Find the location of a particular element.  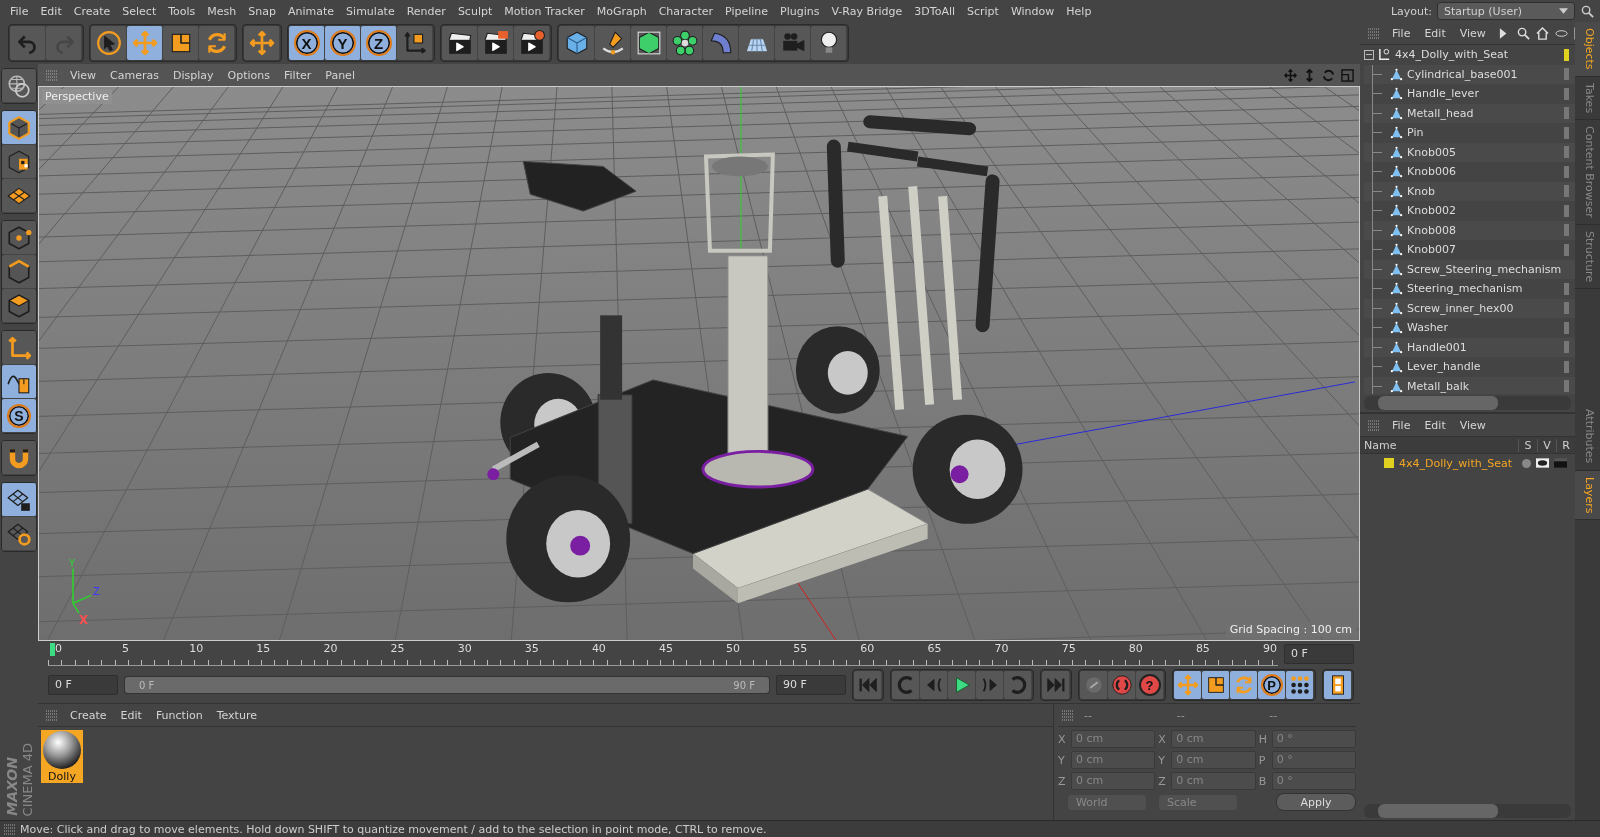

snap-button: S is located at coordinates (19, 416).